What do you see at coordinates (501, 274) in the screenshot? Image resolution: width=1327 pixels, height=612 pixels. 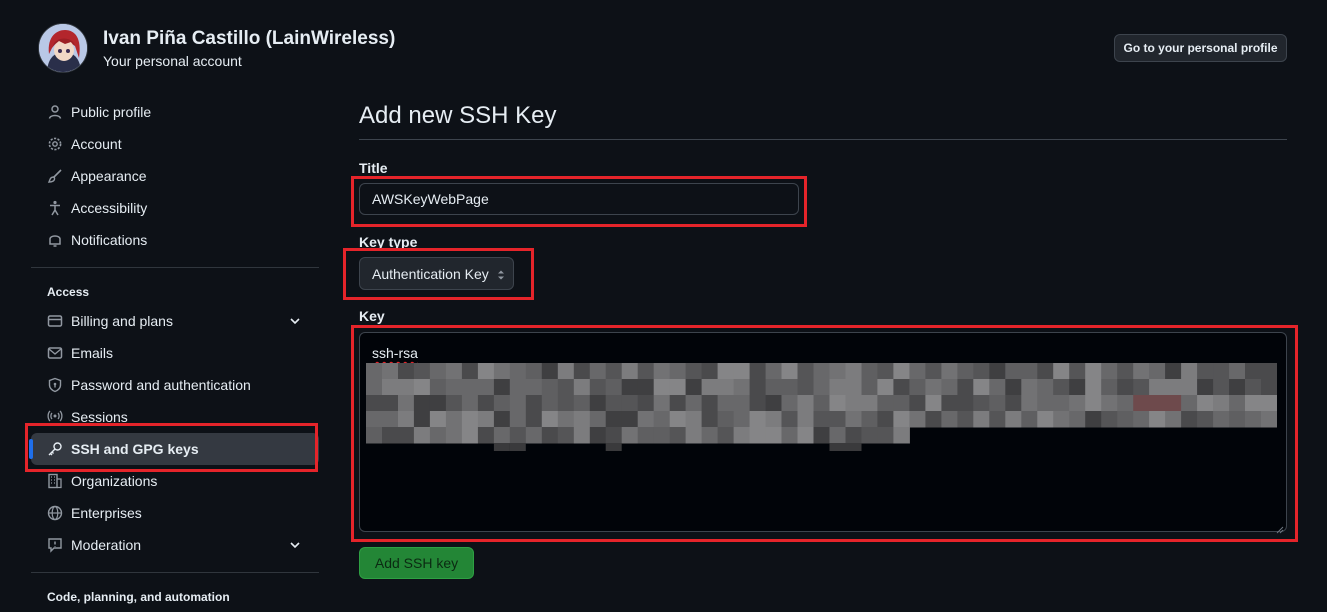 I see `select-caret-icon` at bounding box center [501, 274].